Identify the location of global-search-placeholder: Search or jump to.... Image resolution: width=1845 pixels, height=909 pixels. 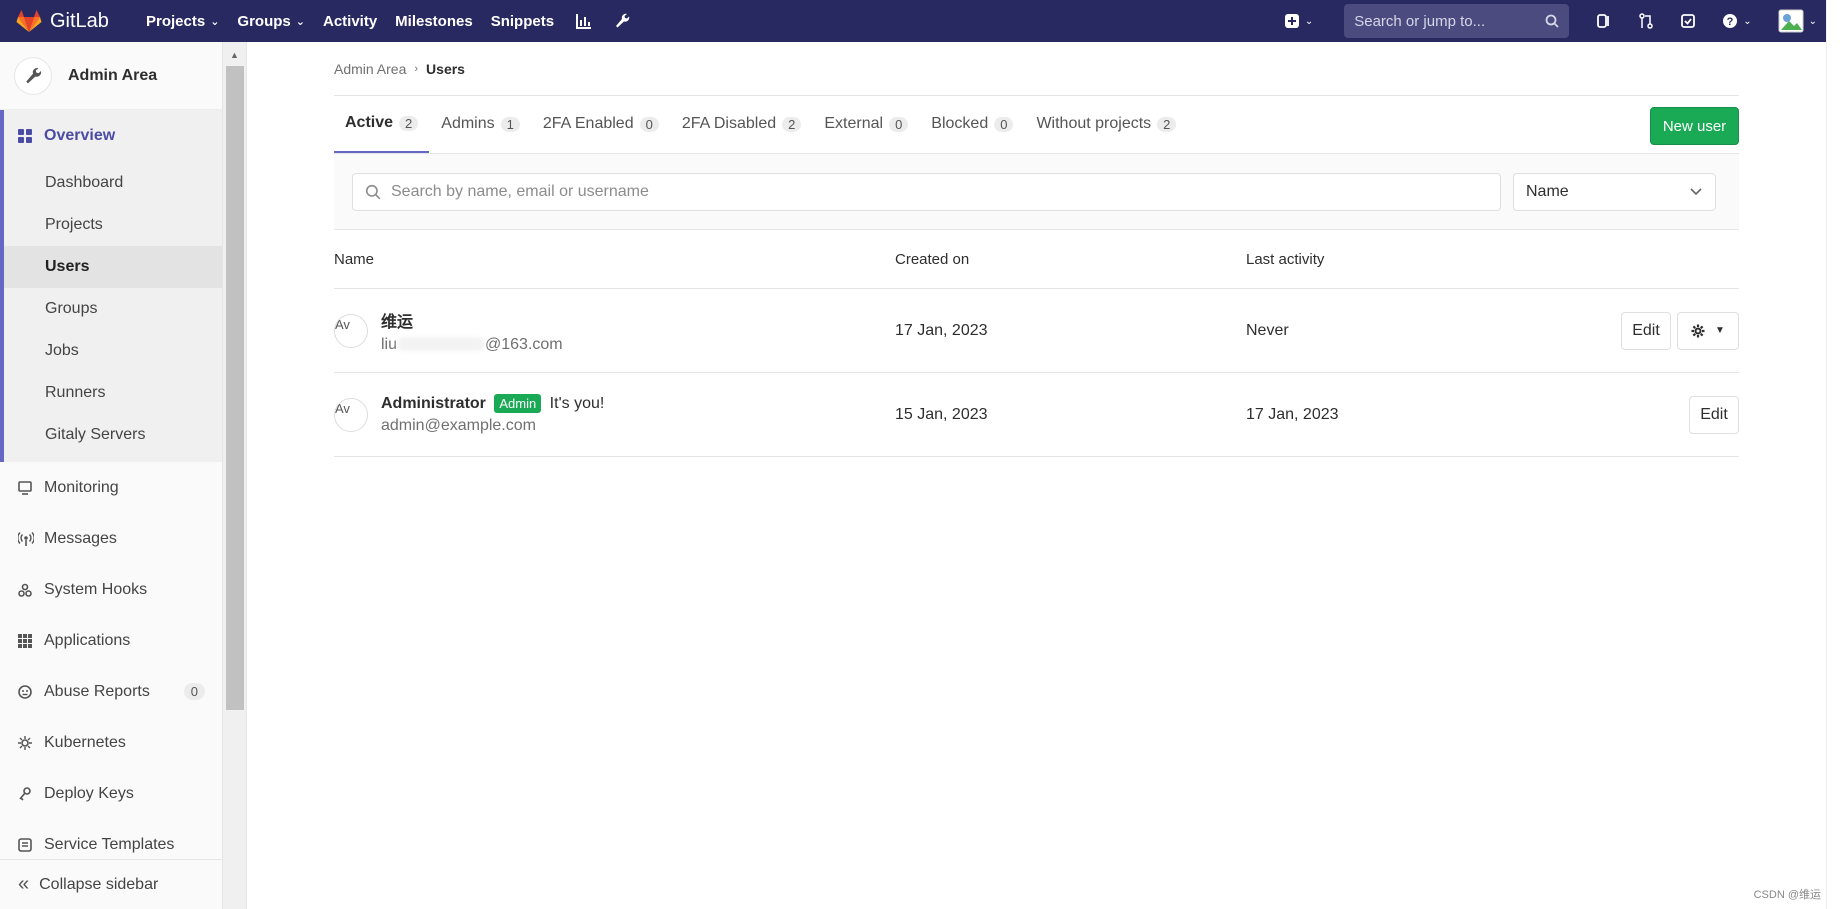
(1420, 21).